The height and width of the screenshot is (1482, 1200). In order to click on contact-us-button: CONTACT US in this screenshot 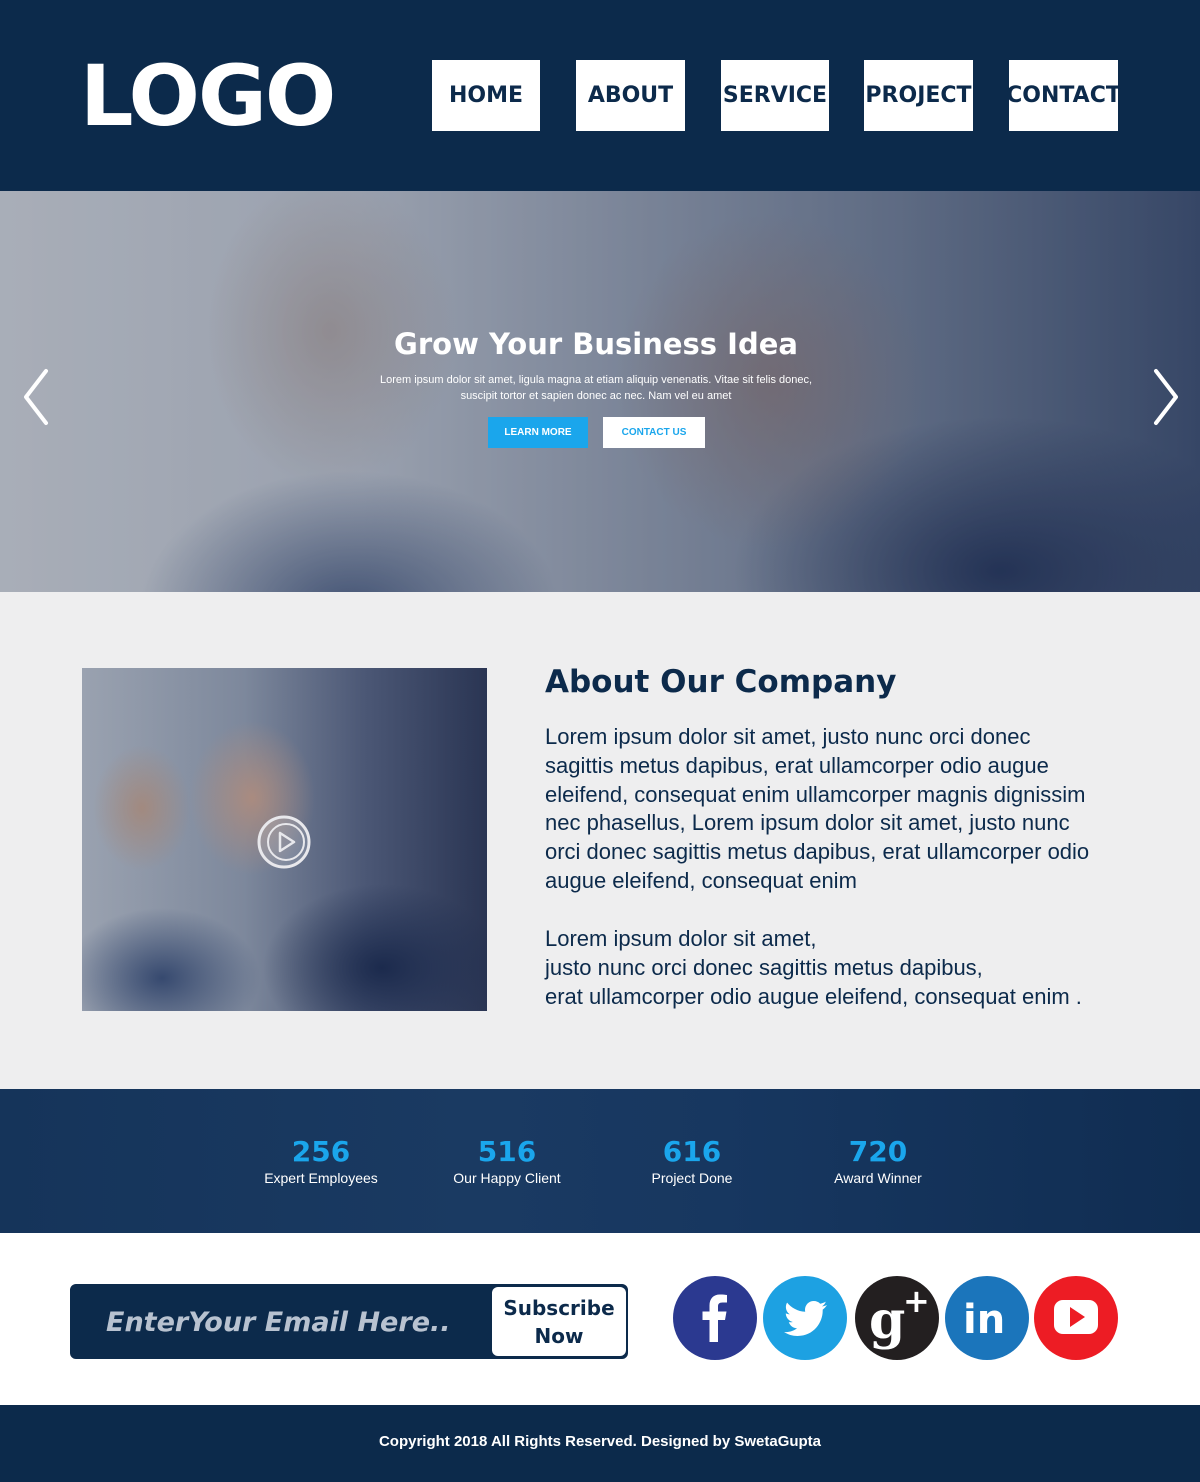, I will do `click(654, 432)`.